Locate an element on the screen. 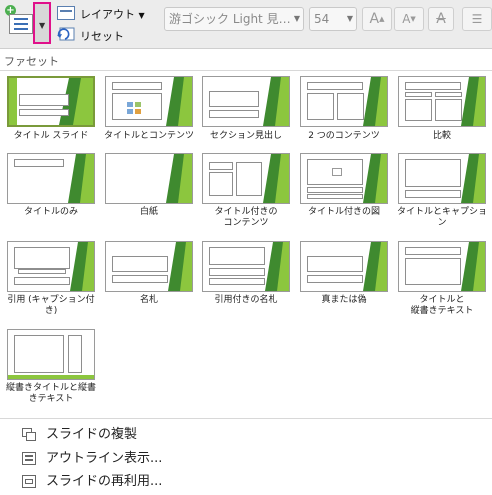  layout-thumb-title-vertical-text is located at coordinates (442, 266).